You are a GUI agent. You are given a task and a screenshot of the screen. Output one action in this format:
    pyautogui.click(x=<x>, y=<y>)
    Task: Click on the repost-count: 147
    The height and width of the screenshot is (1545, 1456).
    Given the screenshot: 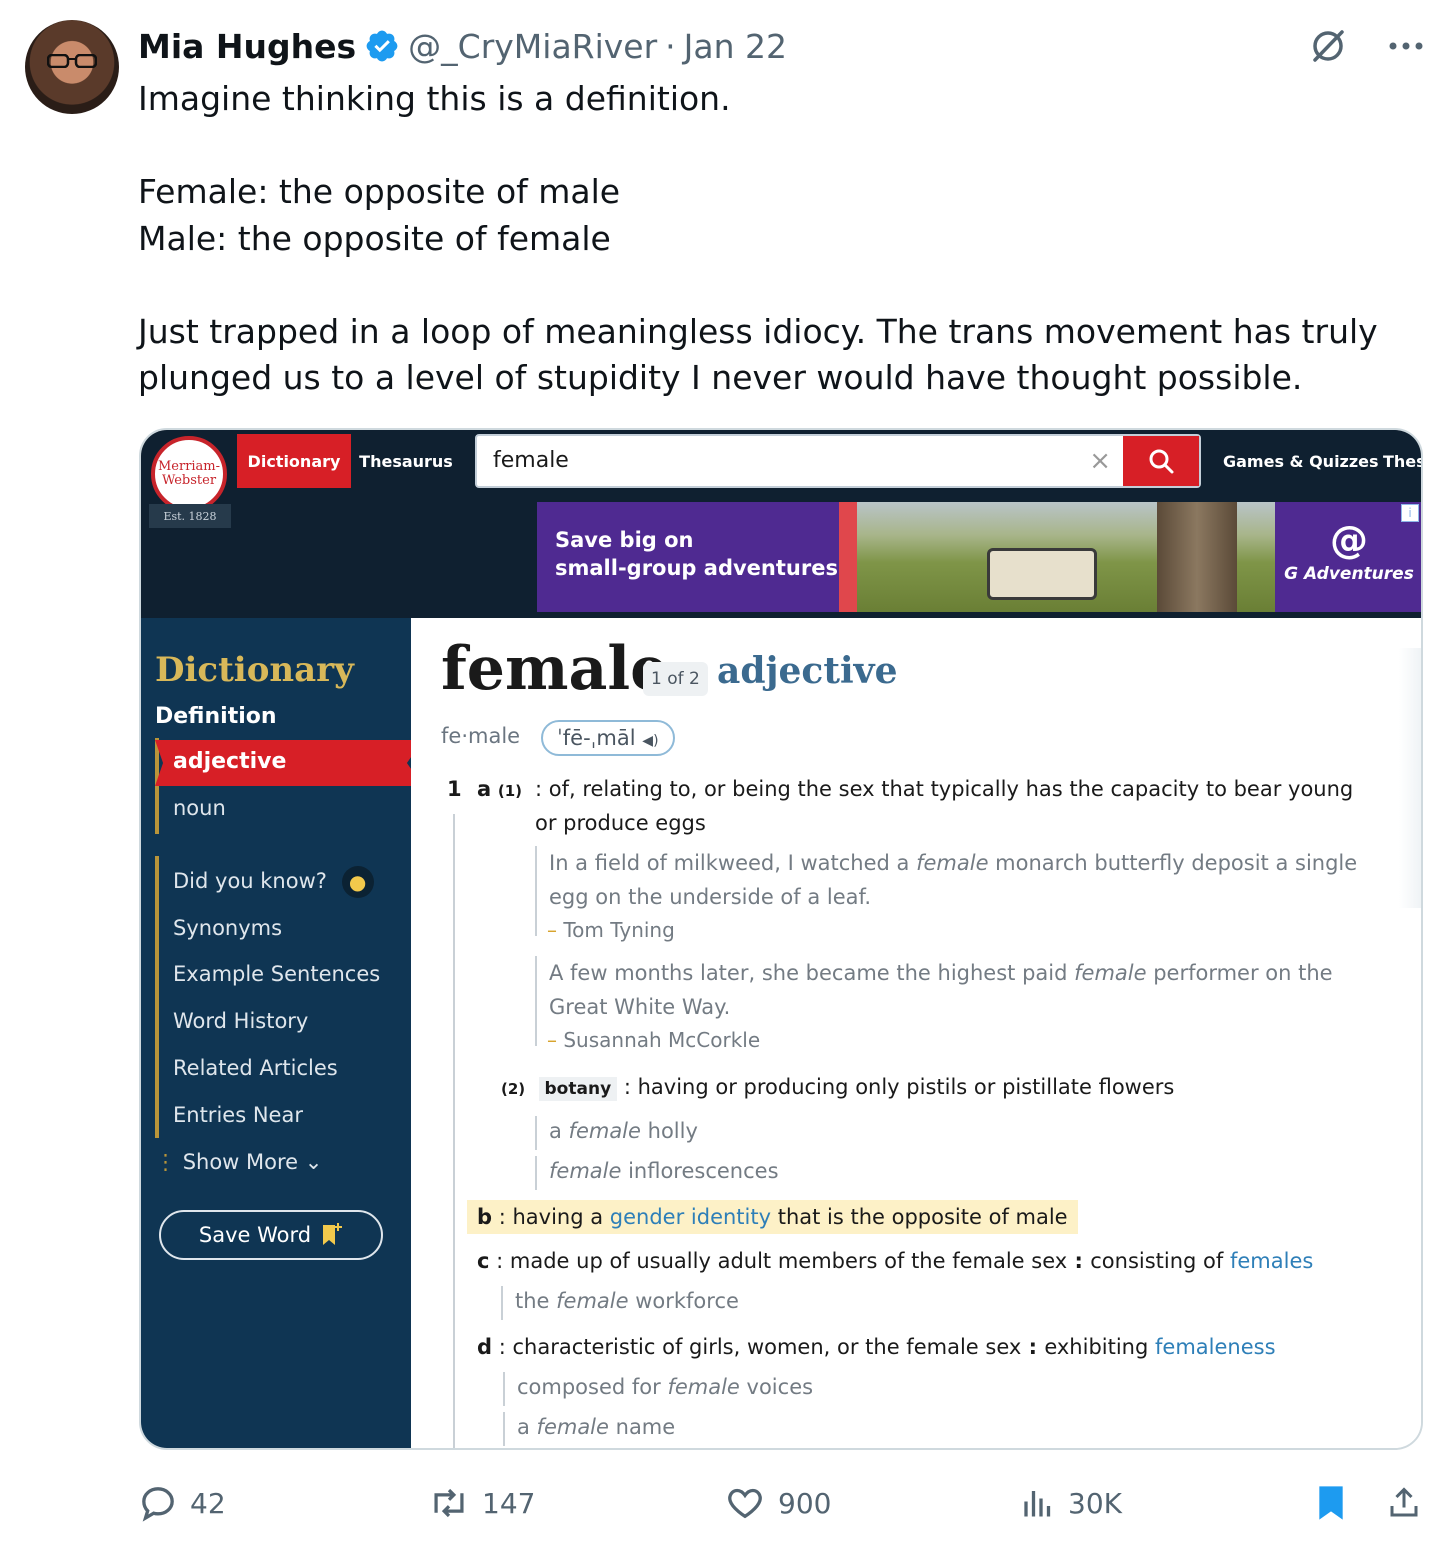 What is the action you would take?
    pyautogui.click(x=509, y=1503)
    